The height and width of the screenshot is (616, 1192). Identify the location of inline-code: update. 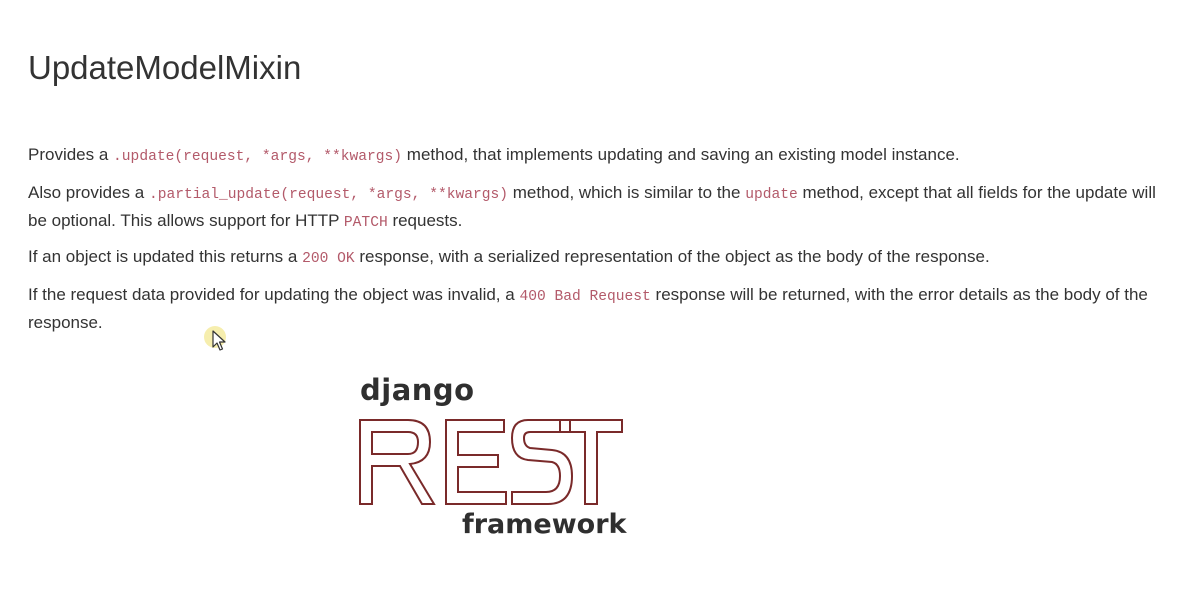
(771, 195).